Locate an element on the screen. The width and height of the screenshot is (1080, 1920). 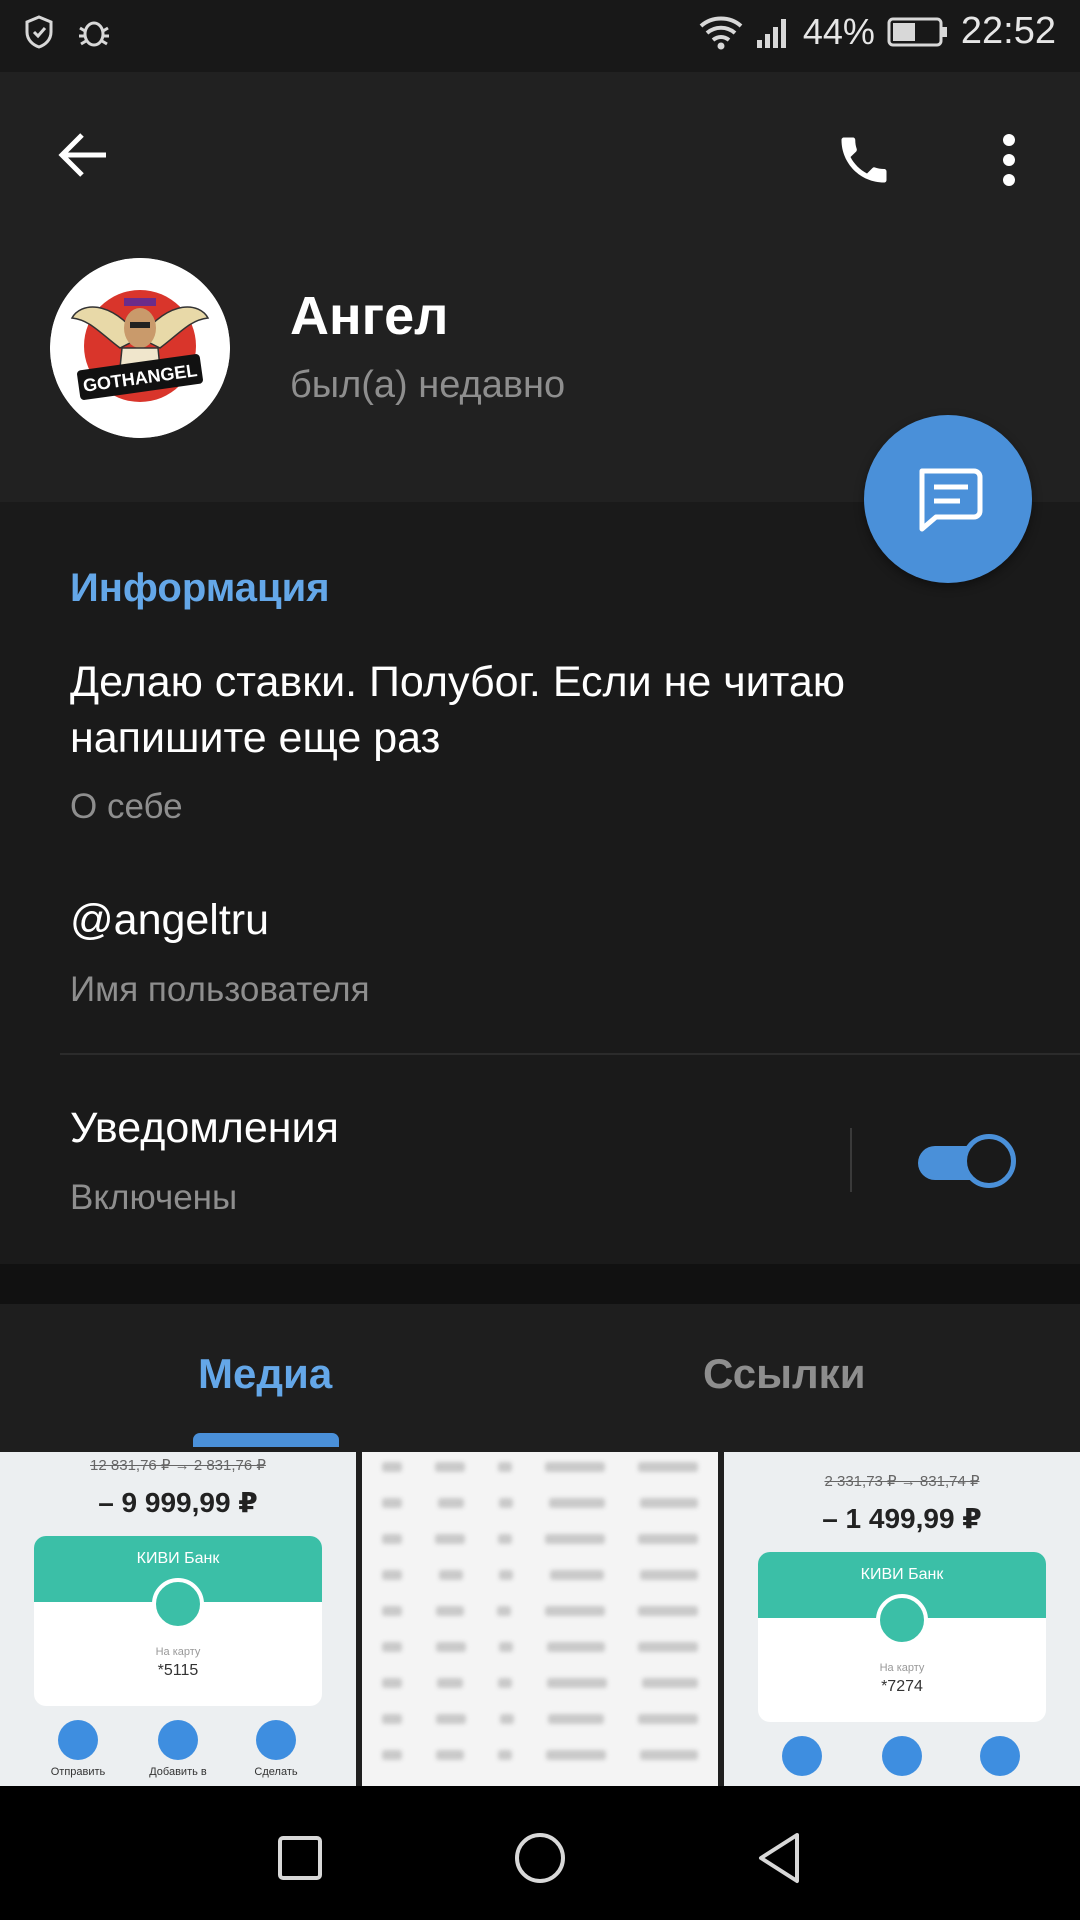
toggle-knob is located at coordinates (989, 1161).